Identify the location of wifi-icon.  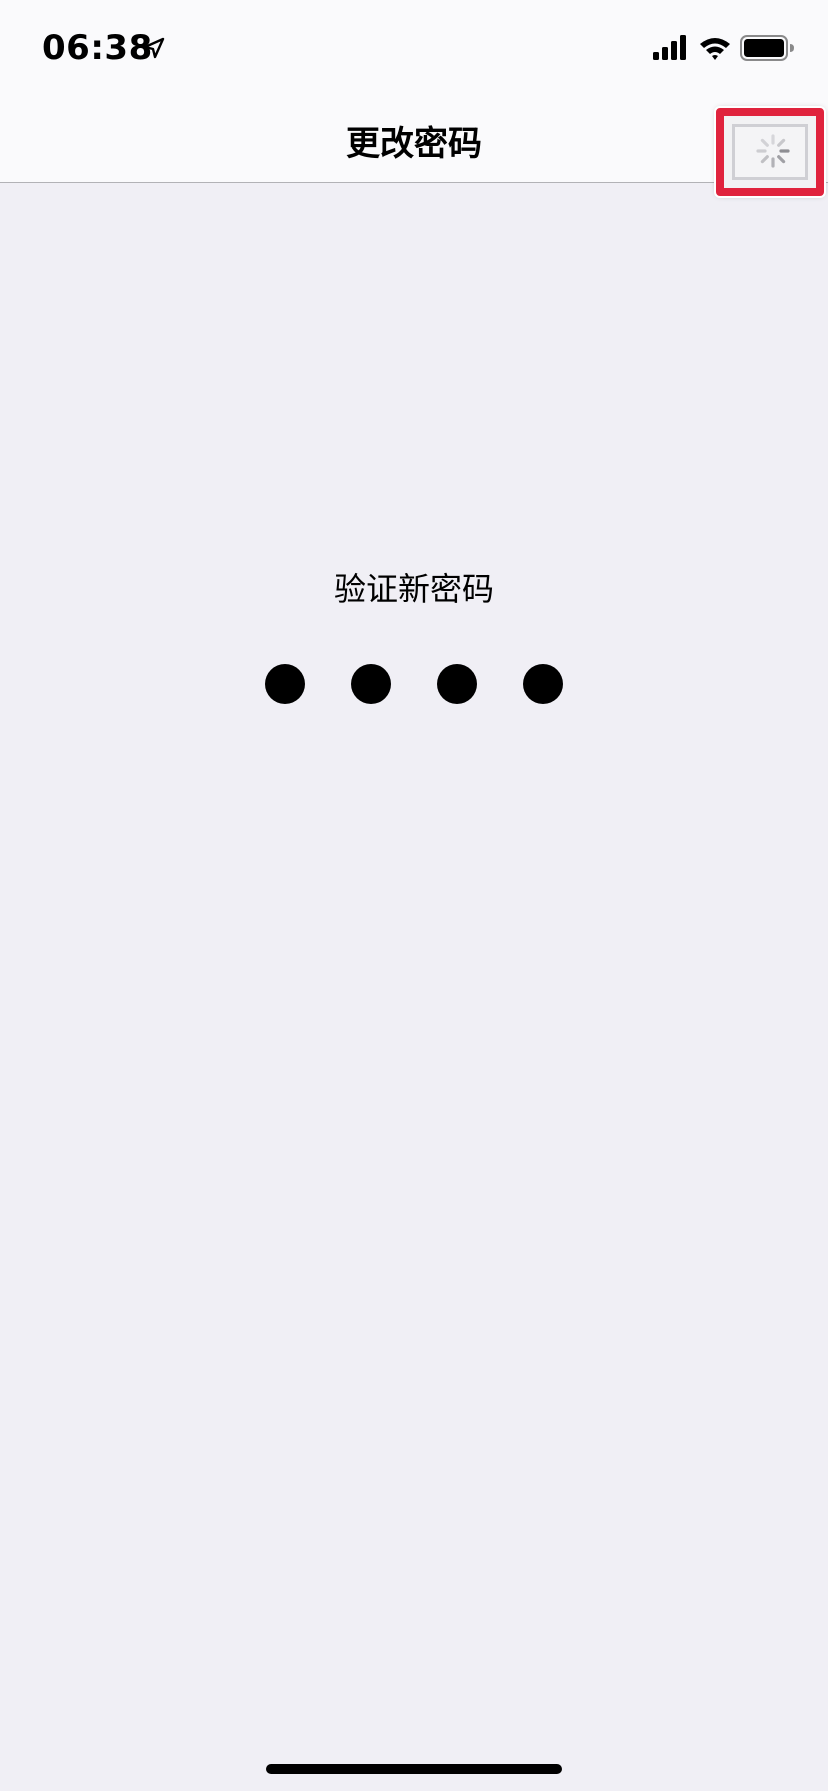
(715, 49).